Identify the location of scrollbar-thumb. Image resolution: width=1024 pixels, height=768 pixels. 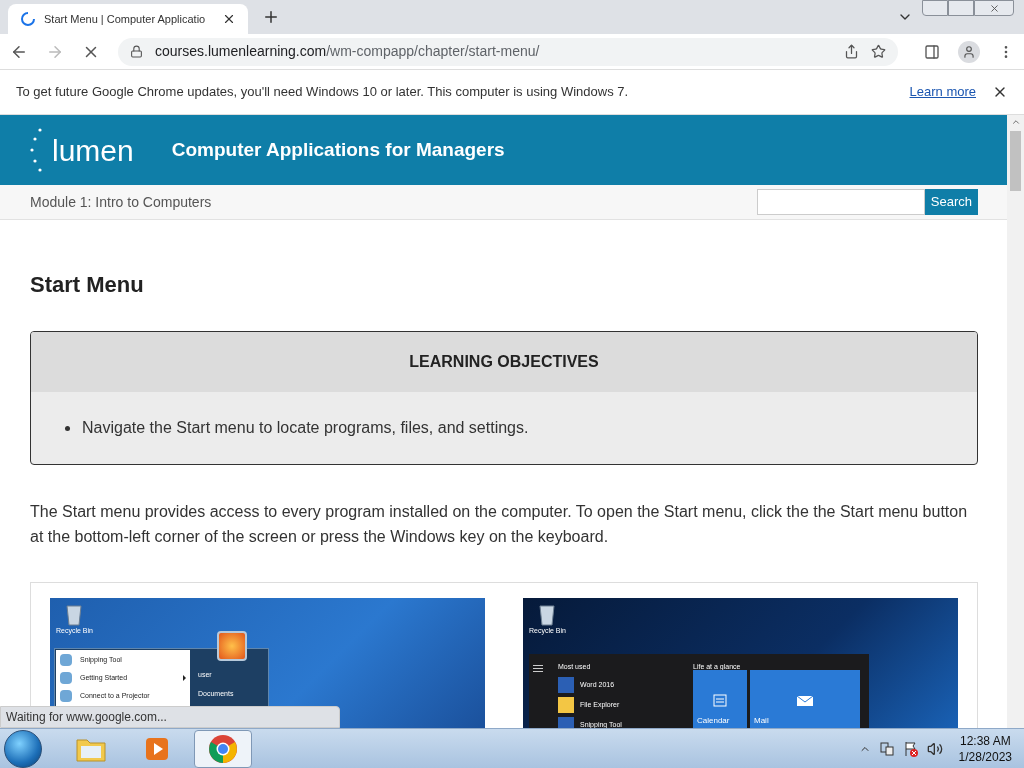
(1015, 161).